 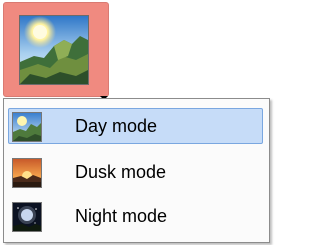 I want to click on menu-item-label: Night mode, so click(x=121, y=216).